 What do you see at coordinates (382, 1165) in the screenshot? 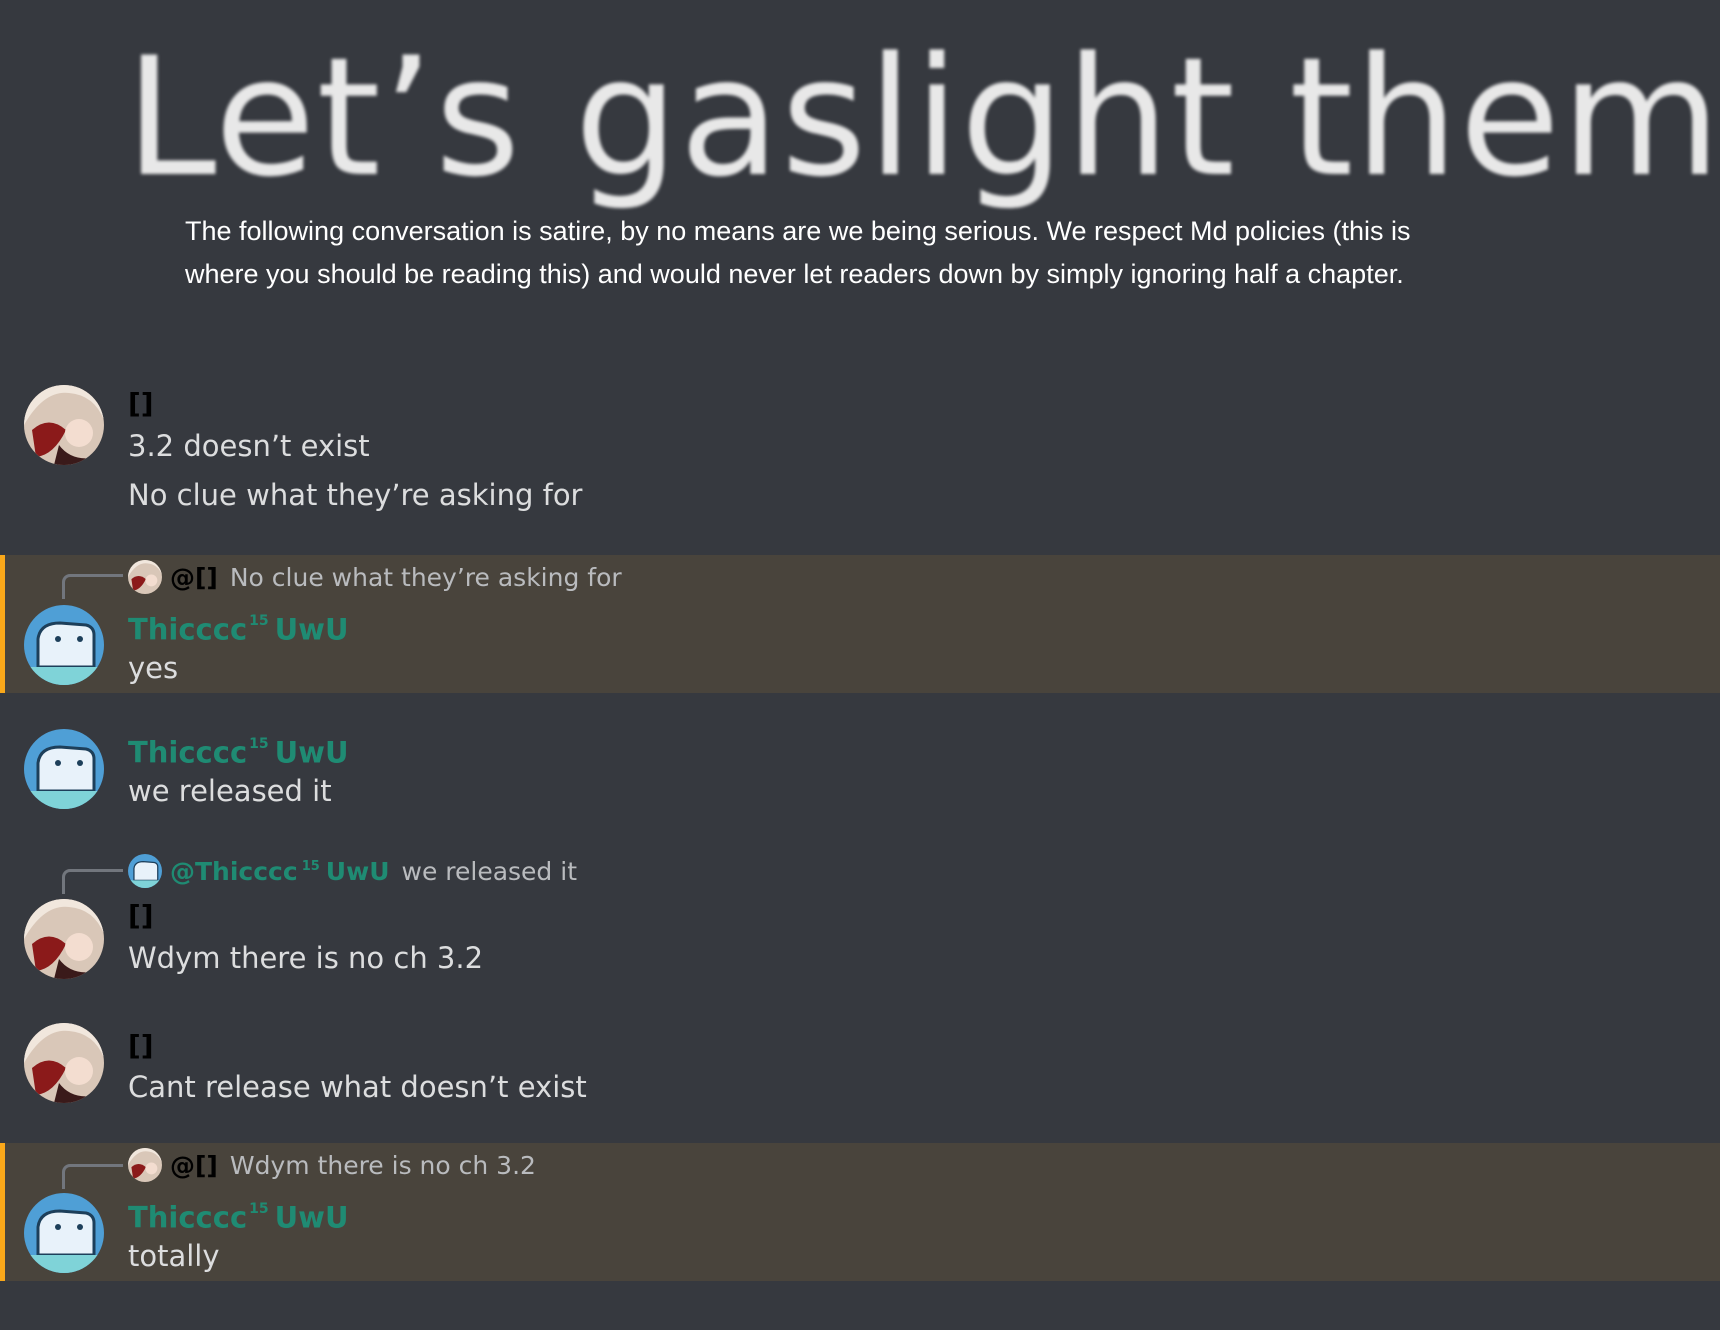
I see `reply-text: Wdym there is no ch 3.2` at bounding box center [382, 1165].